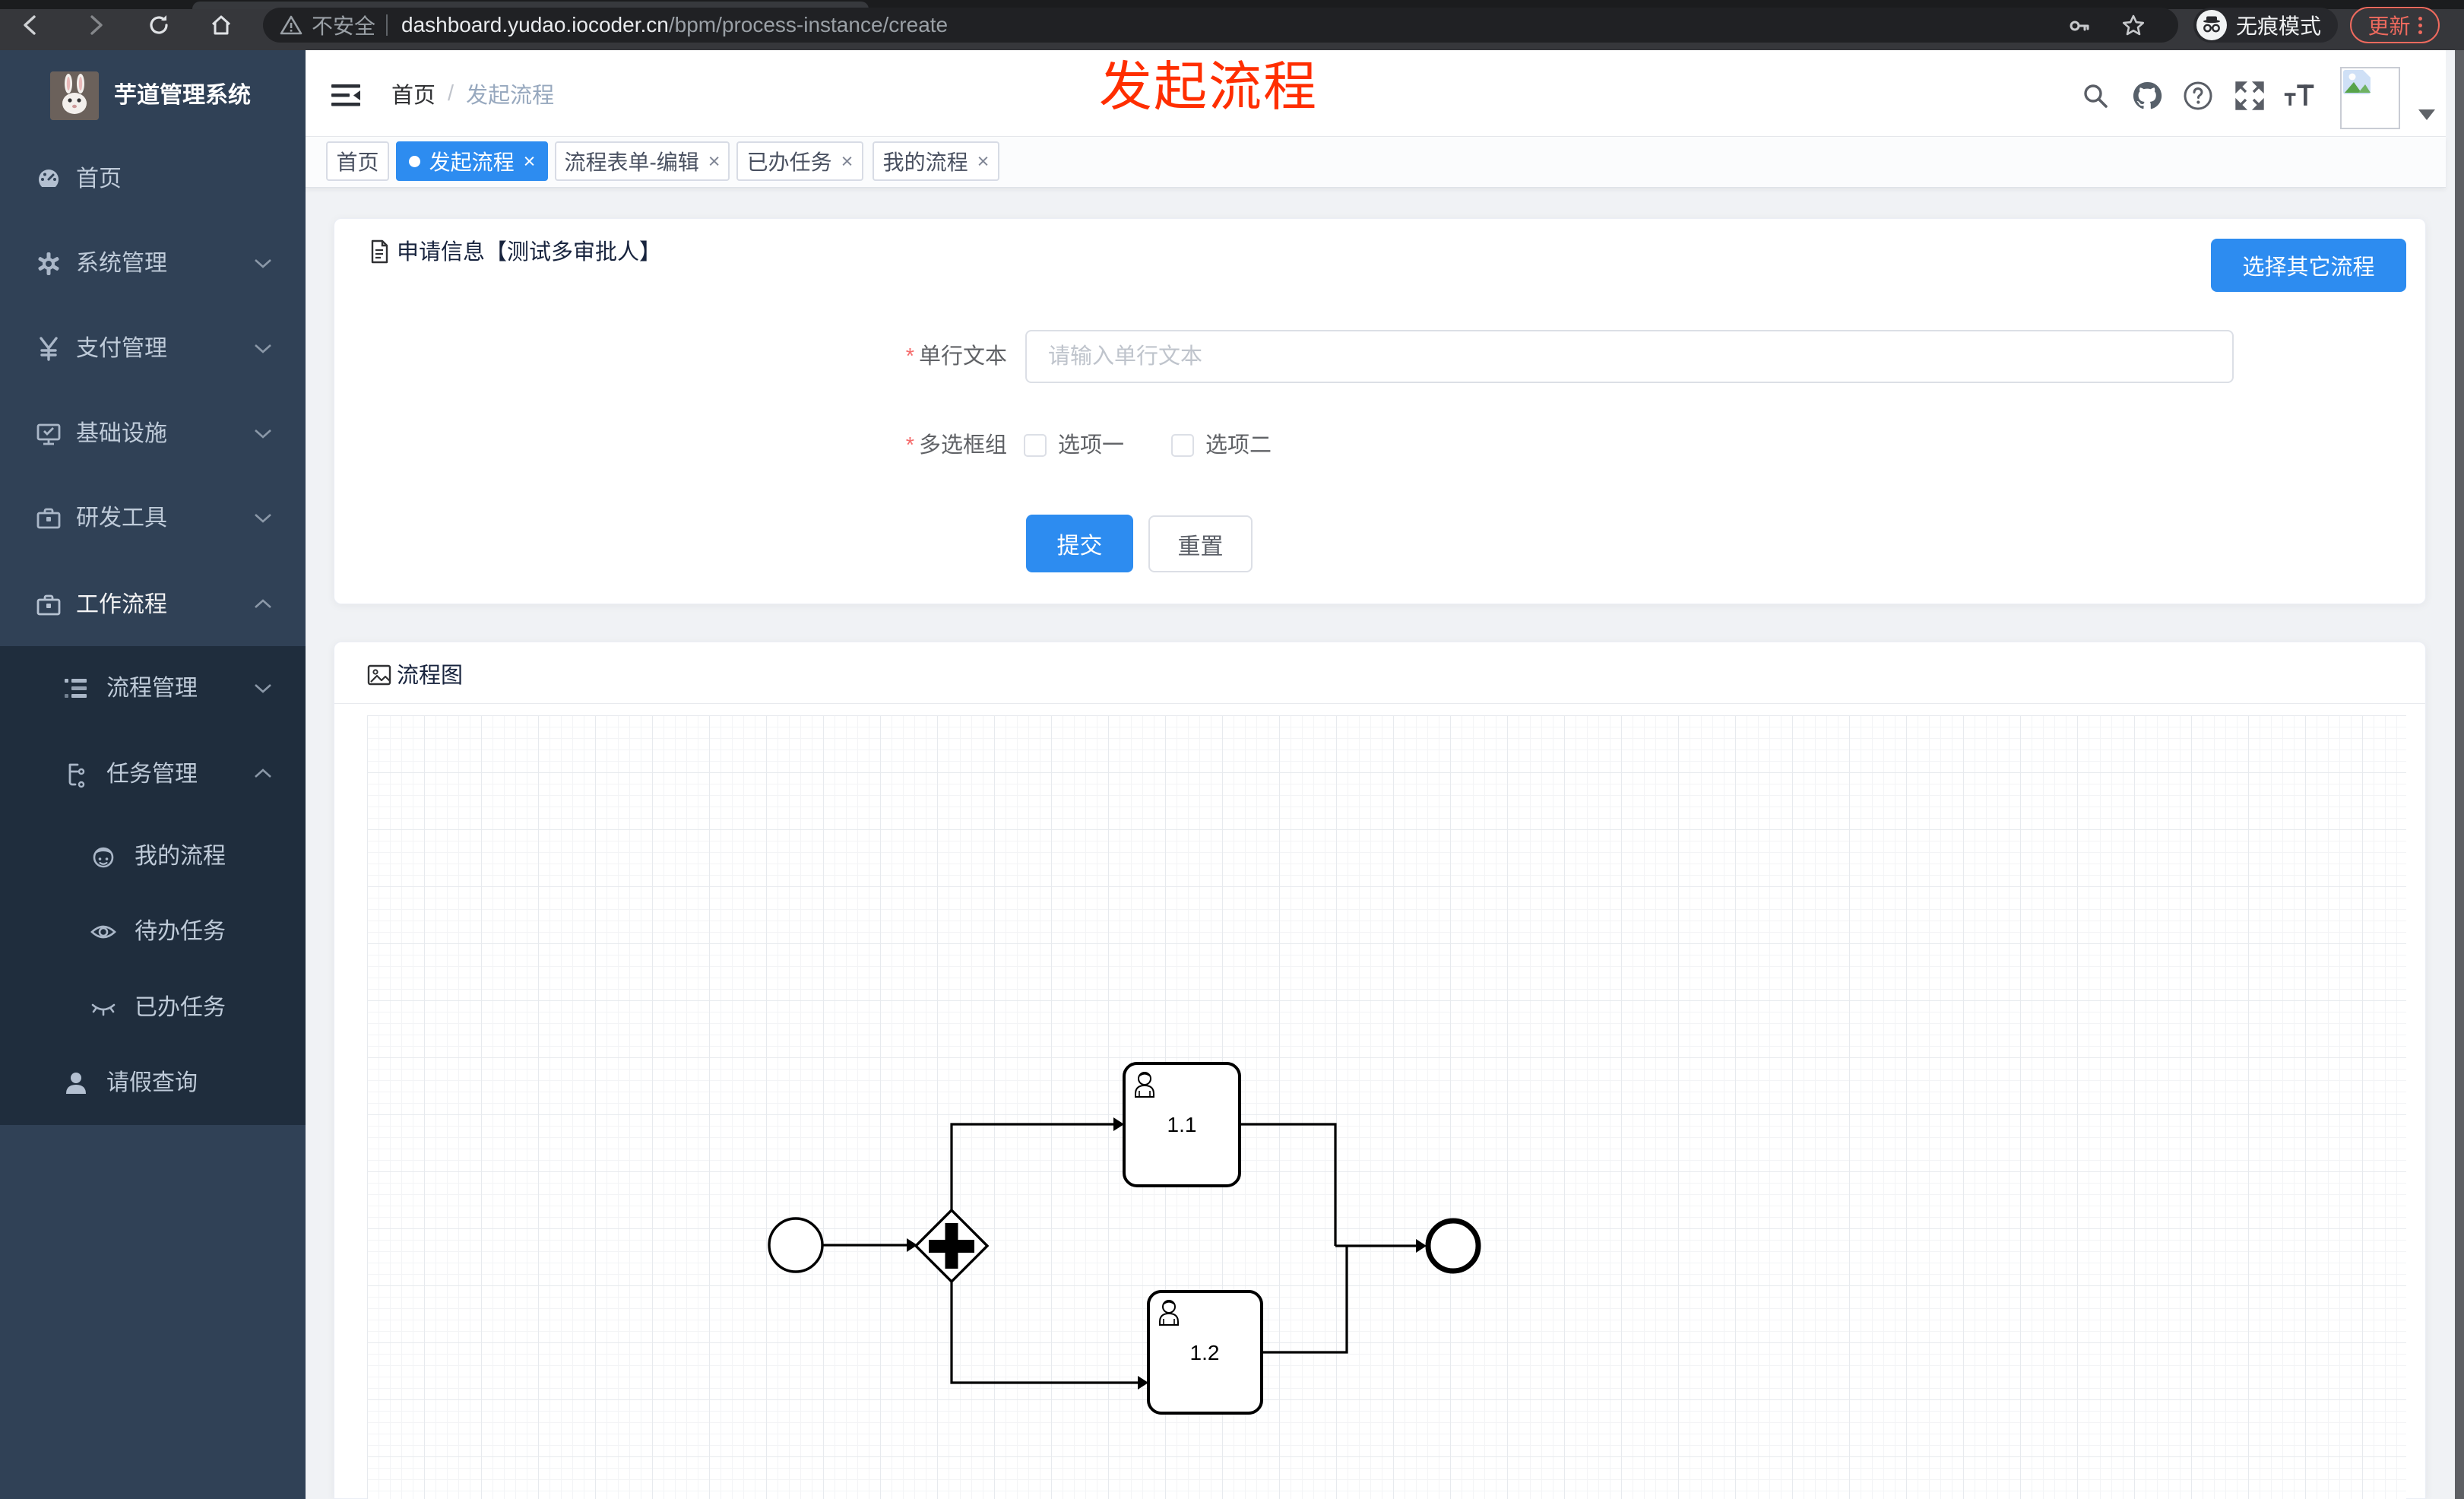 The image size is (2464, 1499). What do you see at coordinates (2095, 96) in the screenshot?
I see `search-icon` at bounding box center [2095, 96].